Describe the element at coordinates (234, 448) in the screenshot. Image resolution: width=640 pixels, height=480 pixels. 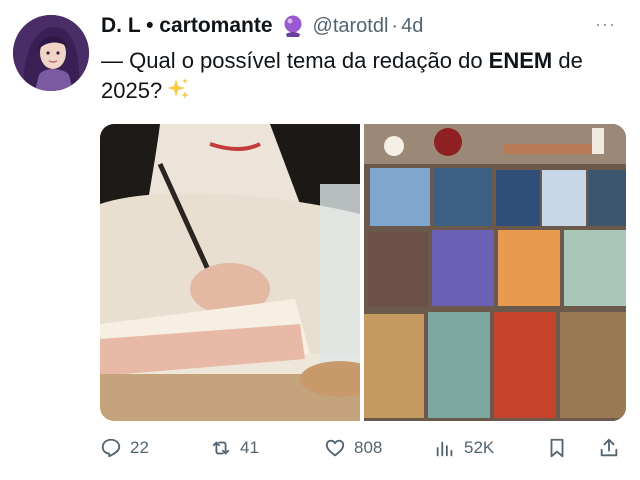
I see `repost-button: 41` at that location.